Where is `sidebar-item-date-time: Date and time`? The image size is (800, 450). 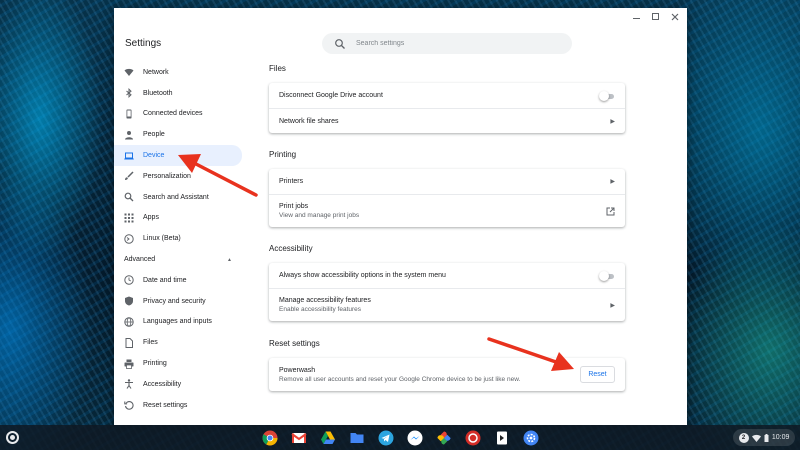 sidebar-item-date-time: Date and time is located at coordinates (178, 280).